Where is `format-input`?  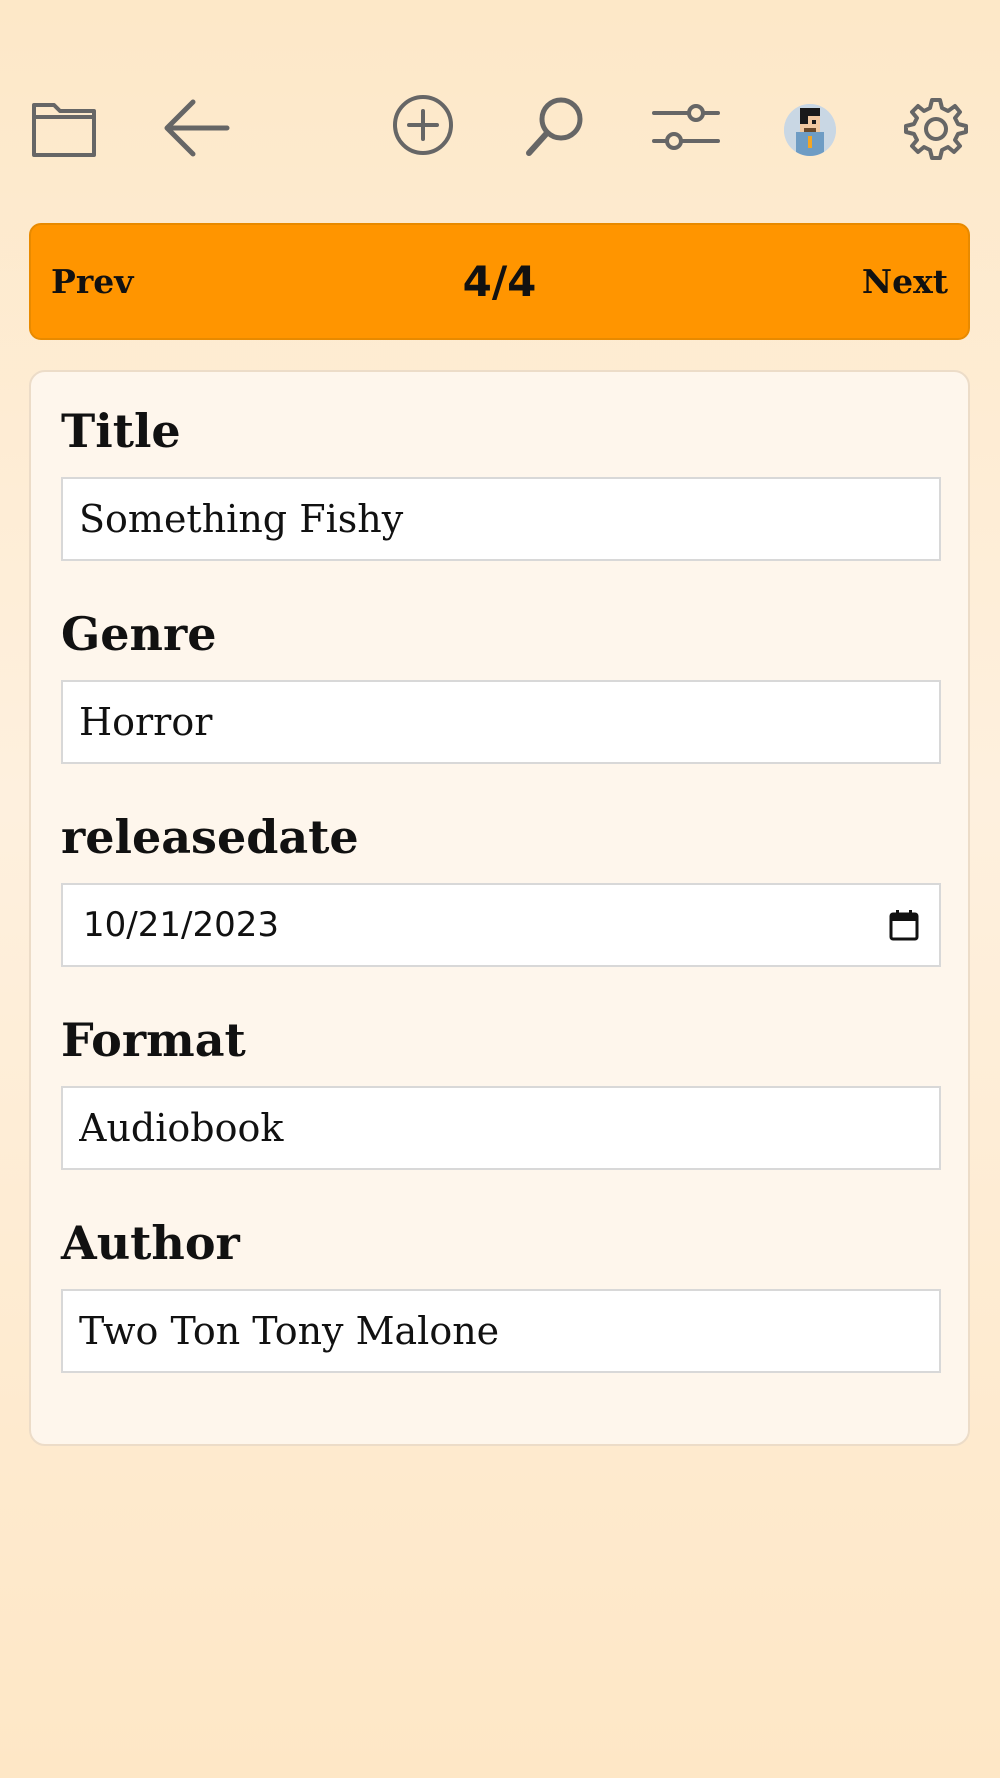
format-input is located at coordinates (501, 1128).